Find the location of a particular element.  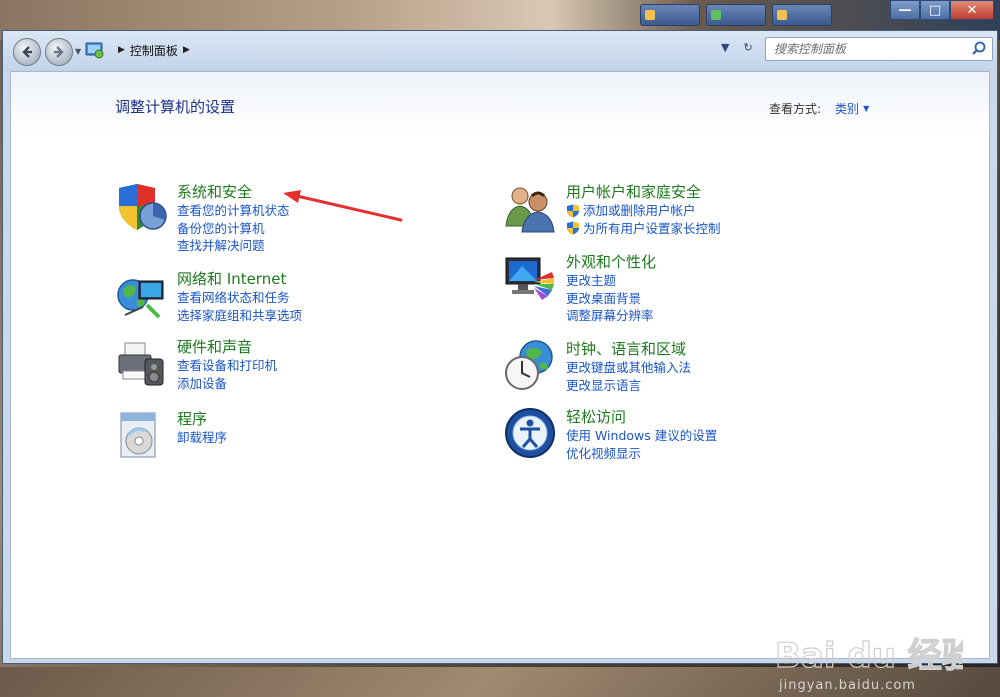

category-link: 调整屏幕分辨率 is located at coordinates (611, 316).